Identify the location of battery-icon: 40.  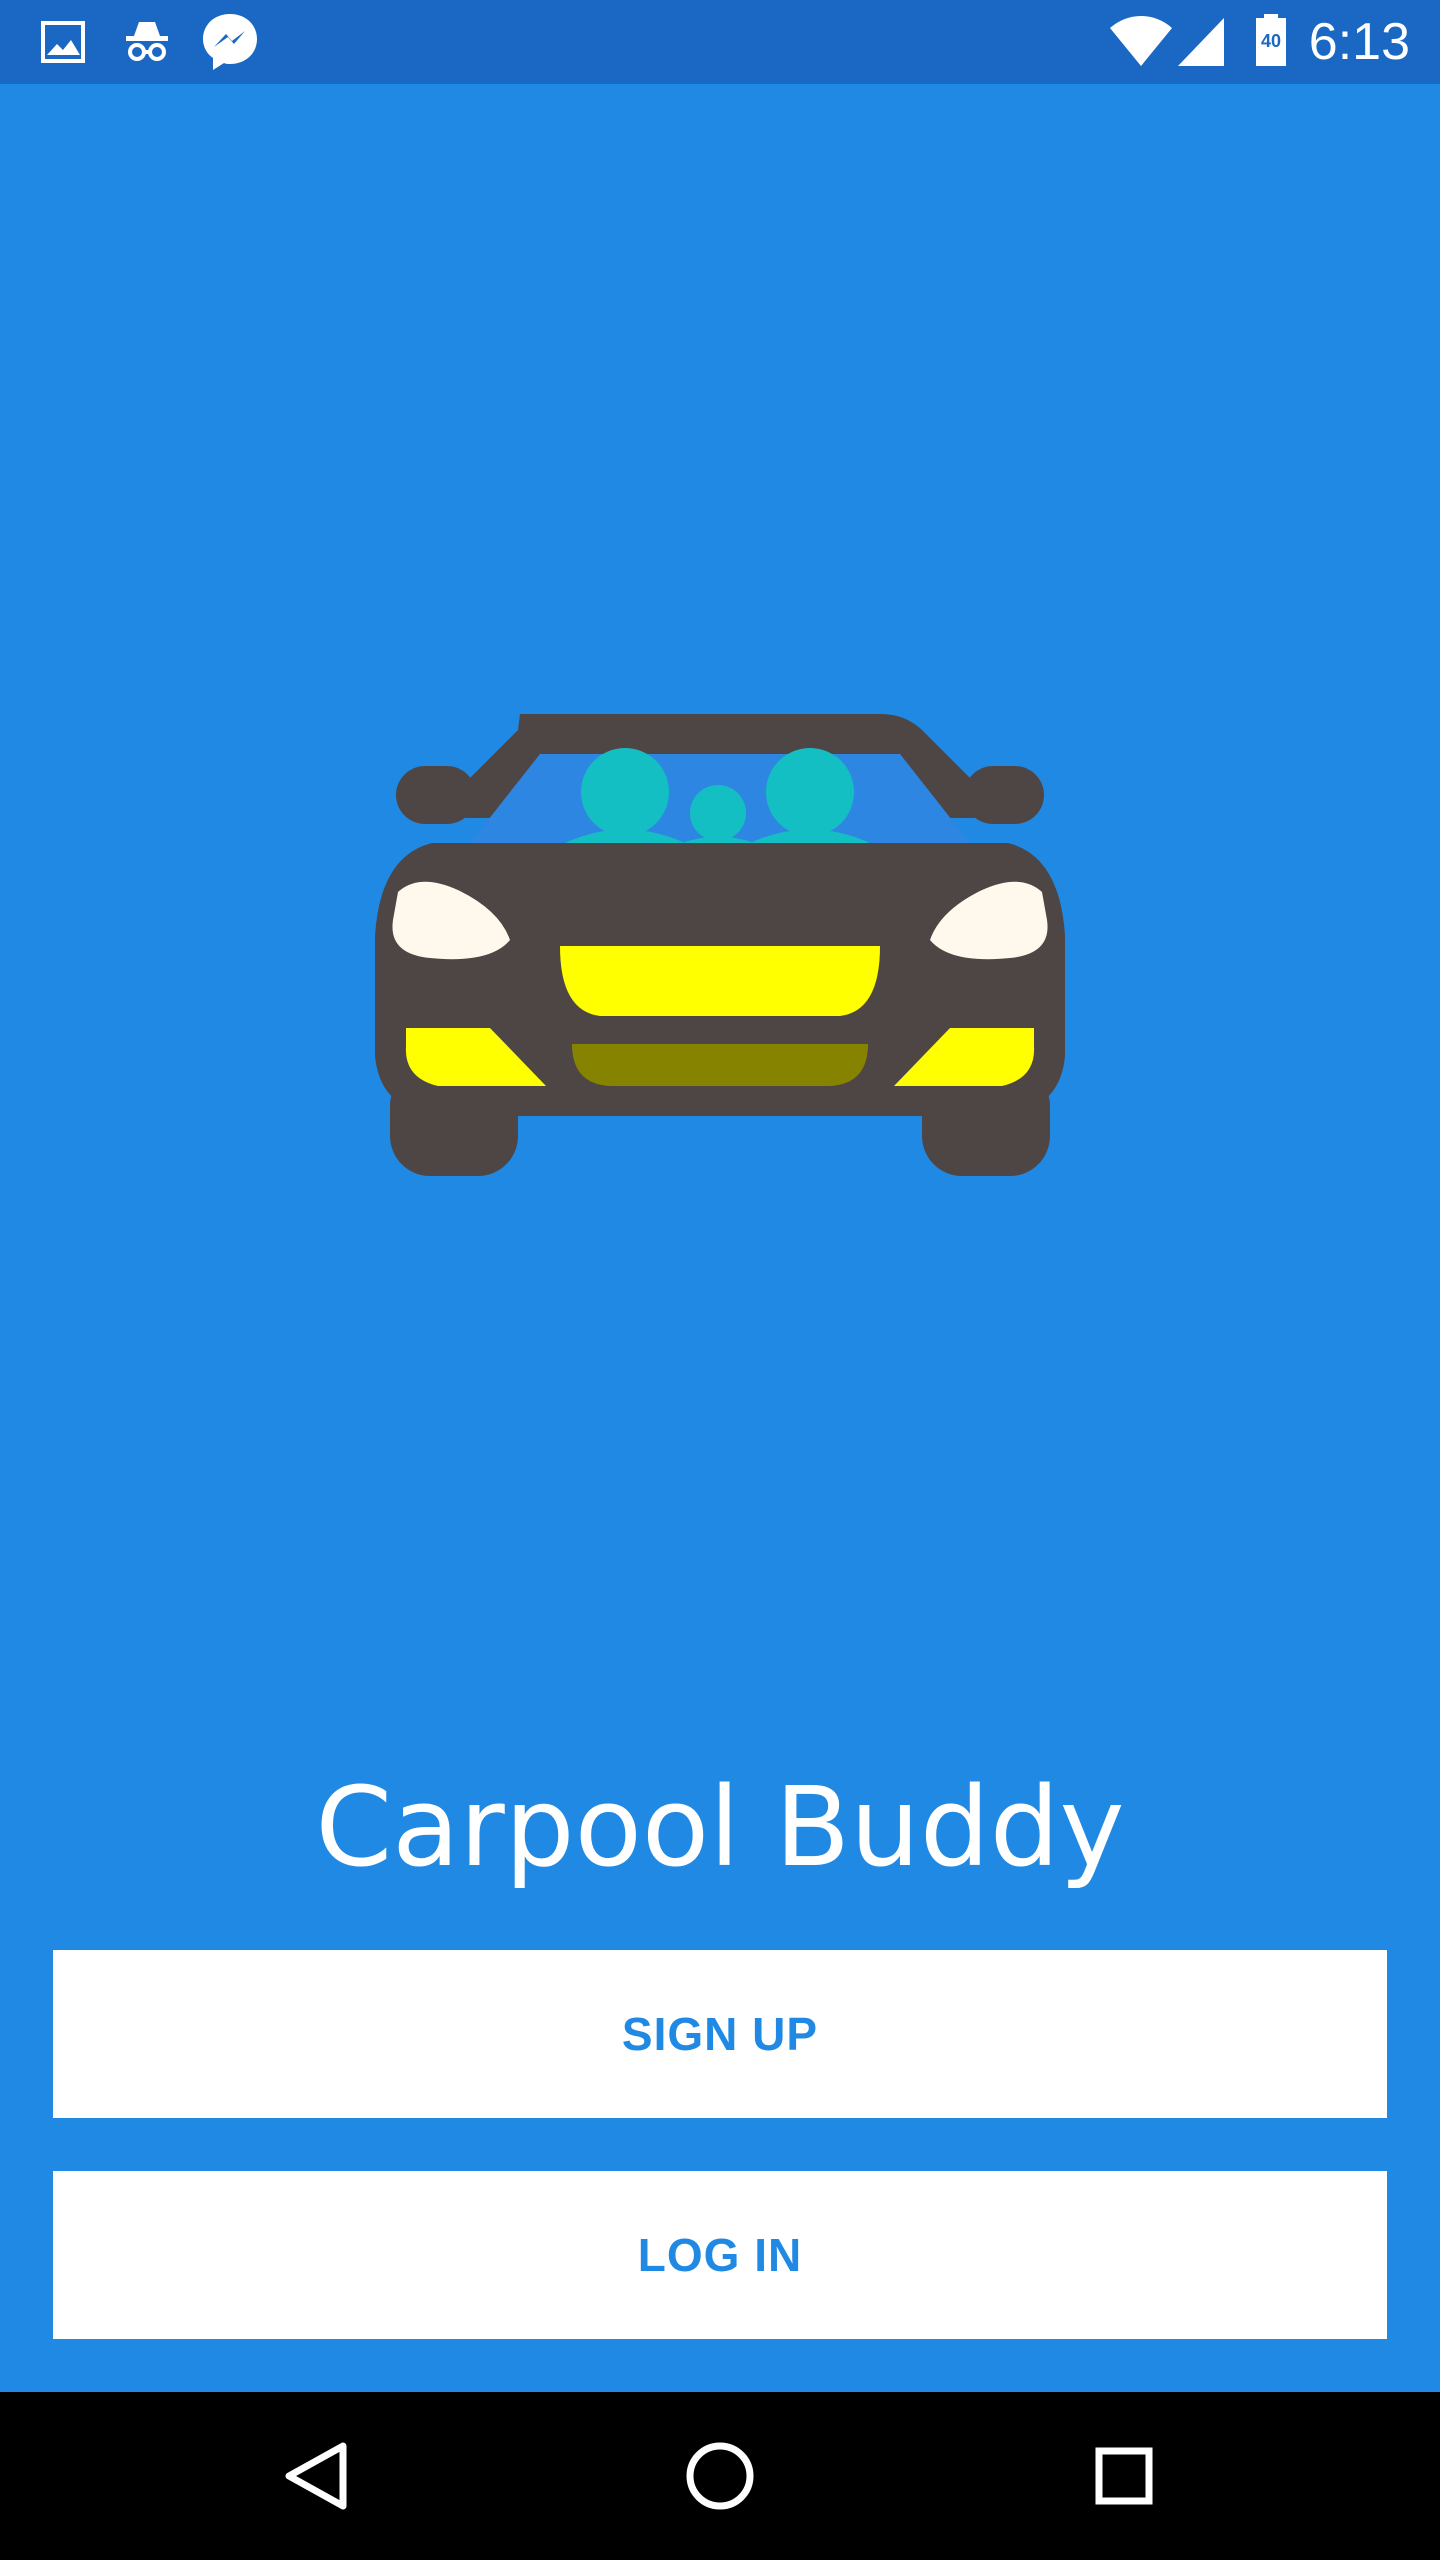
(1271, 40).